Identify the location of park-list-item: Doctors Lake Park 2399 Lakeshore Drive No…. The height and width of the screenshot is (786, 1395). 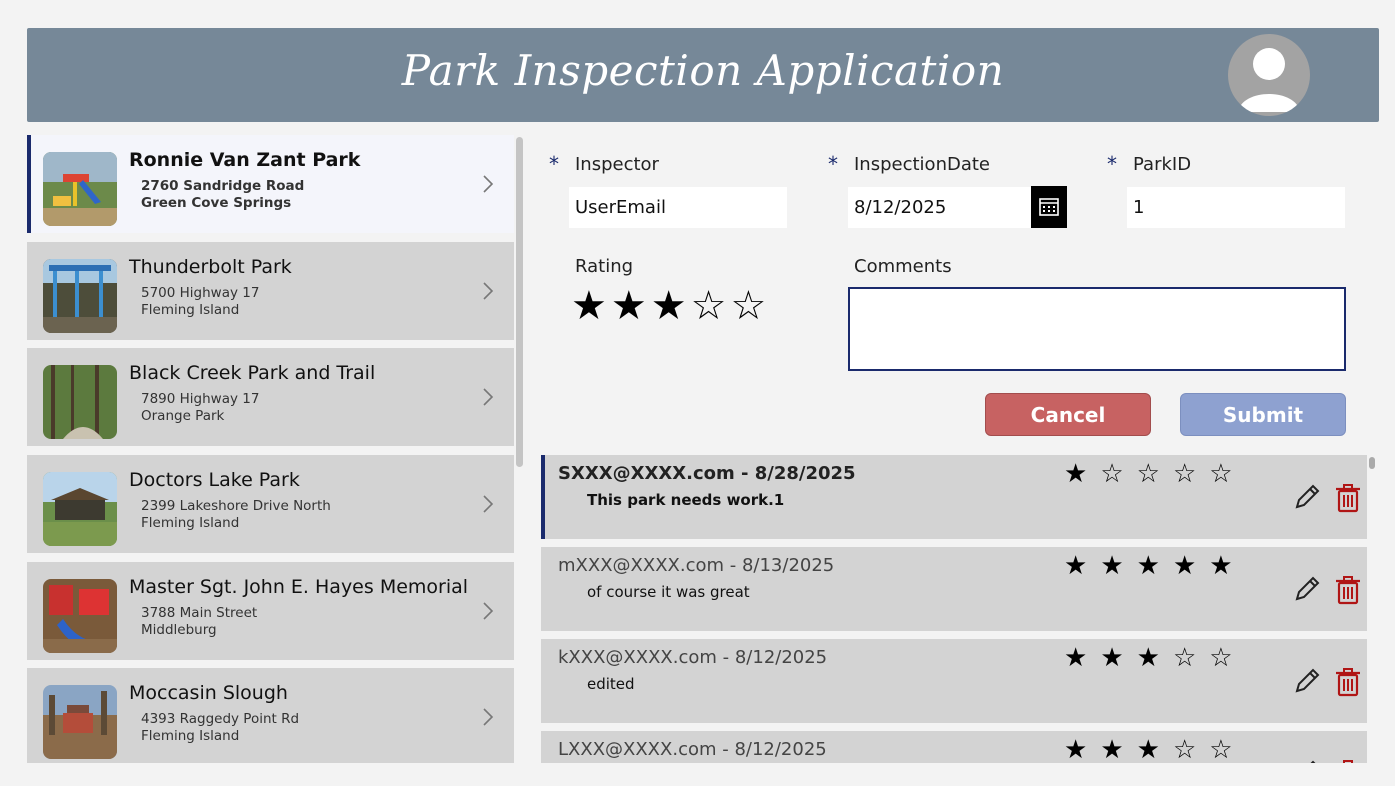
(270, 504).